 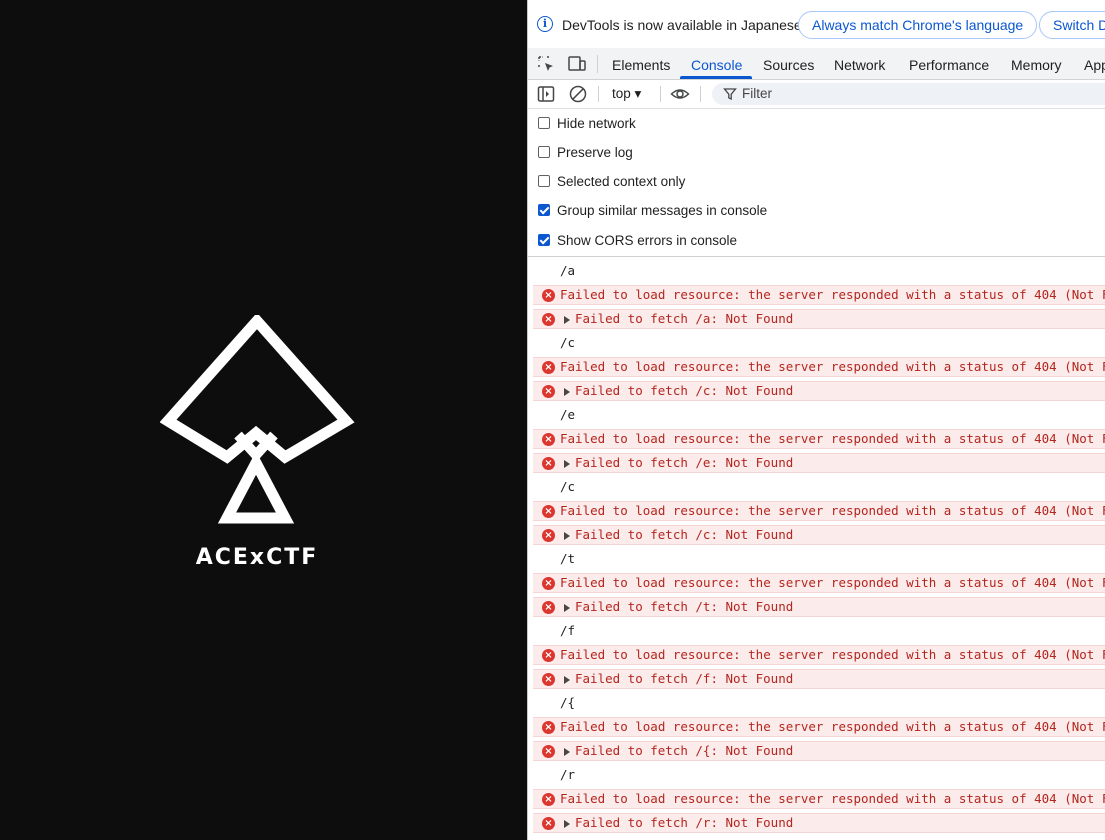 I want to click on setting-label: Show CORS errors in console, so click(x=647, y=240).